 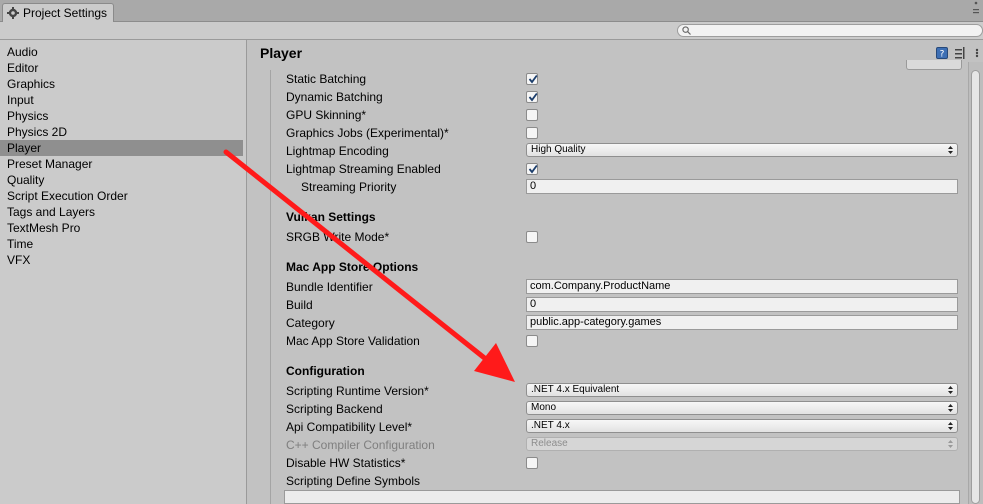 I want to click on sidebar-item-vfx: VFX, so click(x=121, y=260).